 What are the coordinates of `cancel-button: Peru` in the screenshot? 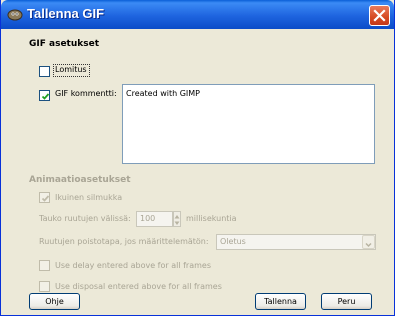 It's located at (346, 301).